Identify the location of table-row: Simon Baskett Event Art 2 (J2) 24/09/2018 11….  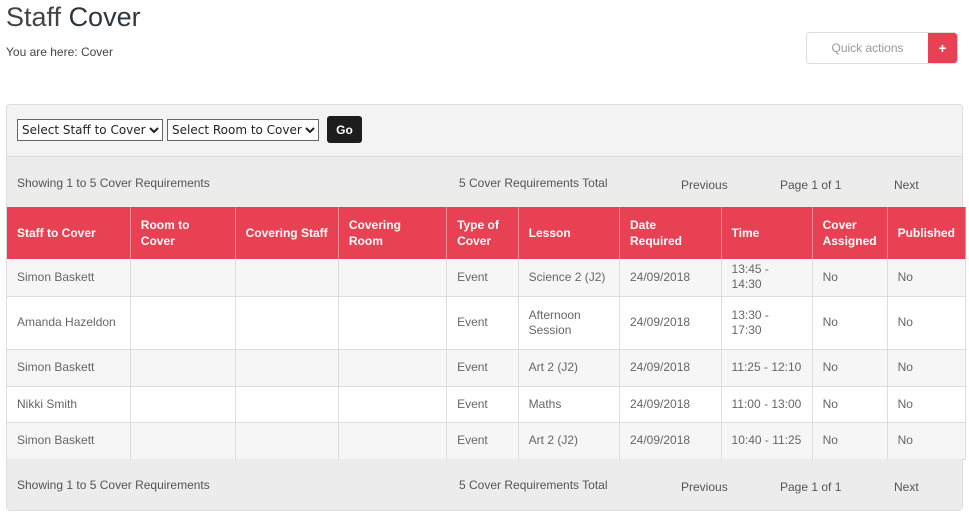
(487, 368).